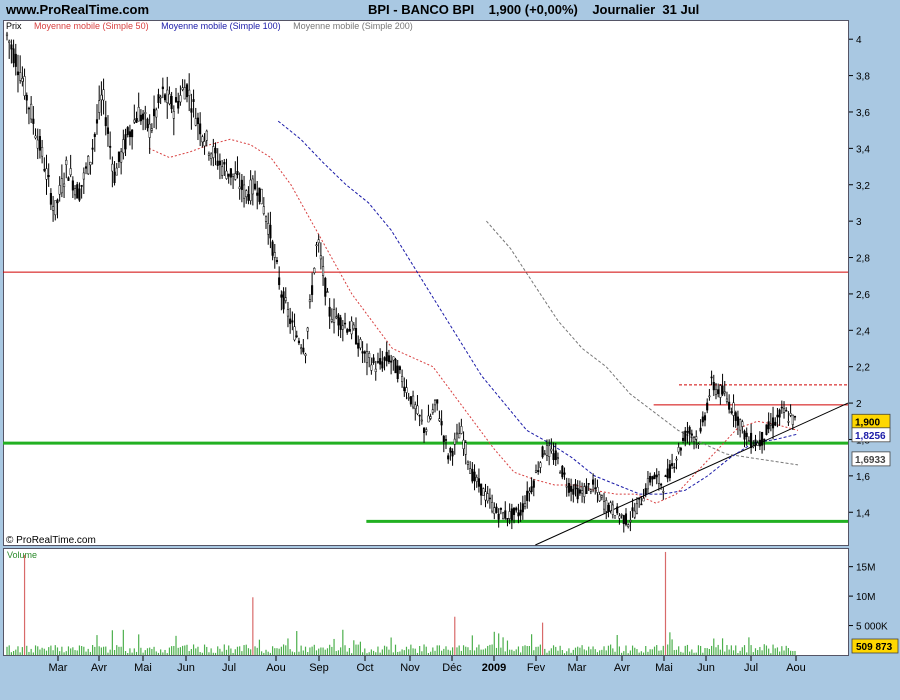 The height and width of the screenshot is (700, 900). What do you see at coordinates (186, 668) in the screenshot?
I see `x-tick-label: Jun` at bounding box center [186, 668].